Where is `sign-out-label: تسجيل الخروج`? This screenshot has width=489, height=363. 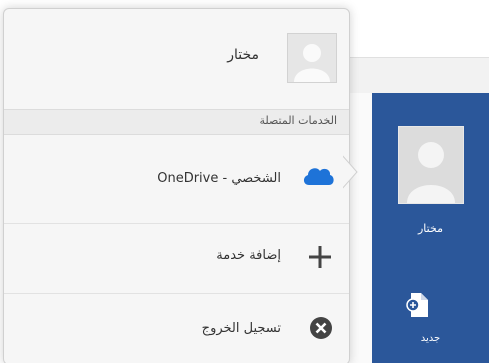 sign-out-label: تسجيل الخروج is located at coordinates (241, 328).